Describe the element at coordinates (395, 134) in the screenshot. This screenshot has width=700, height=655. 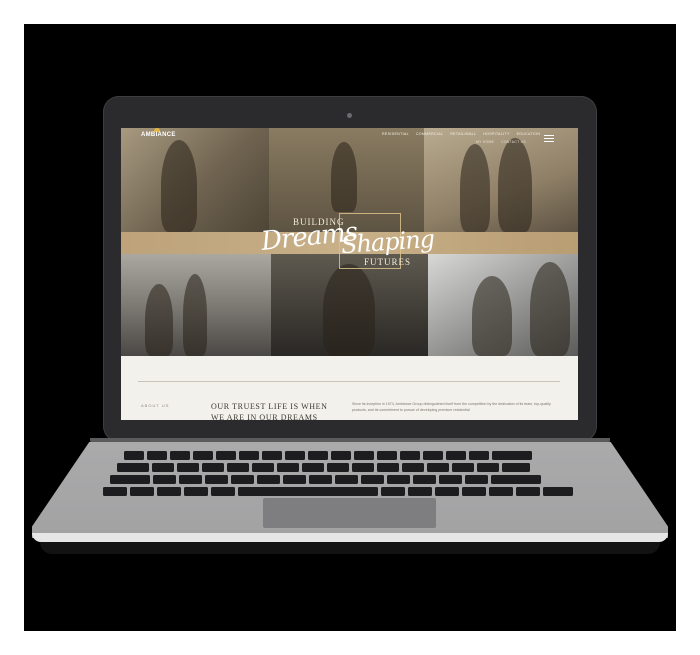
I see `nav-item-residential: RESIDENTIAL` at that location.